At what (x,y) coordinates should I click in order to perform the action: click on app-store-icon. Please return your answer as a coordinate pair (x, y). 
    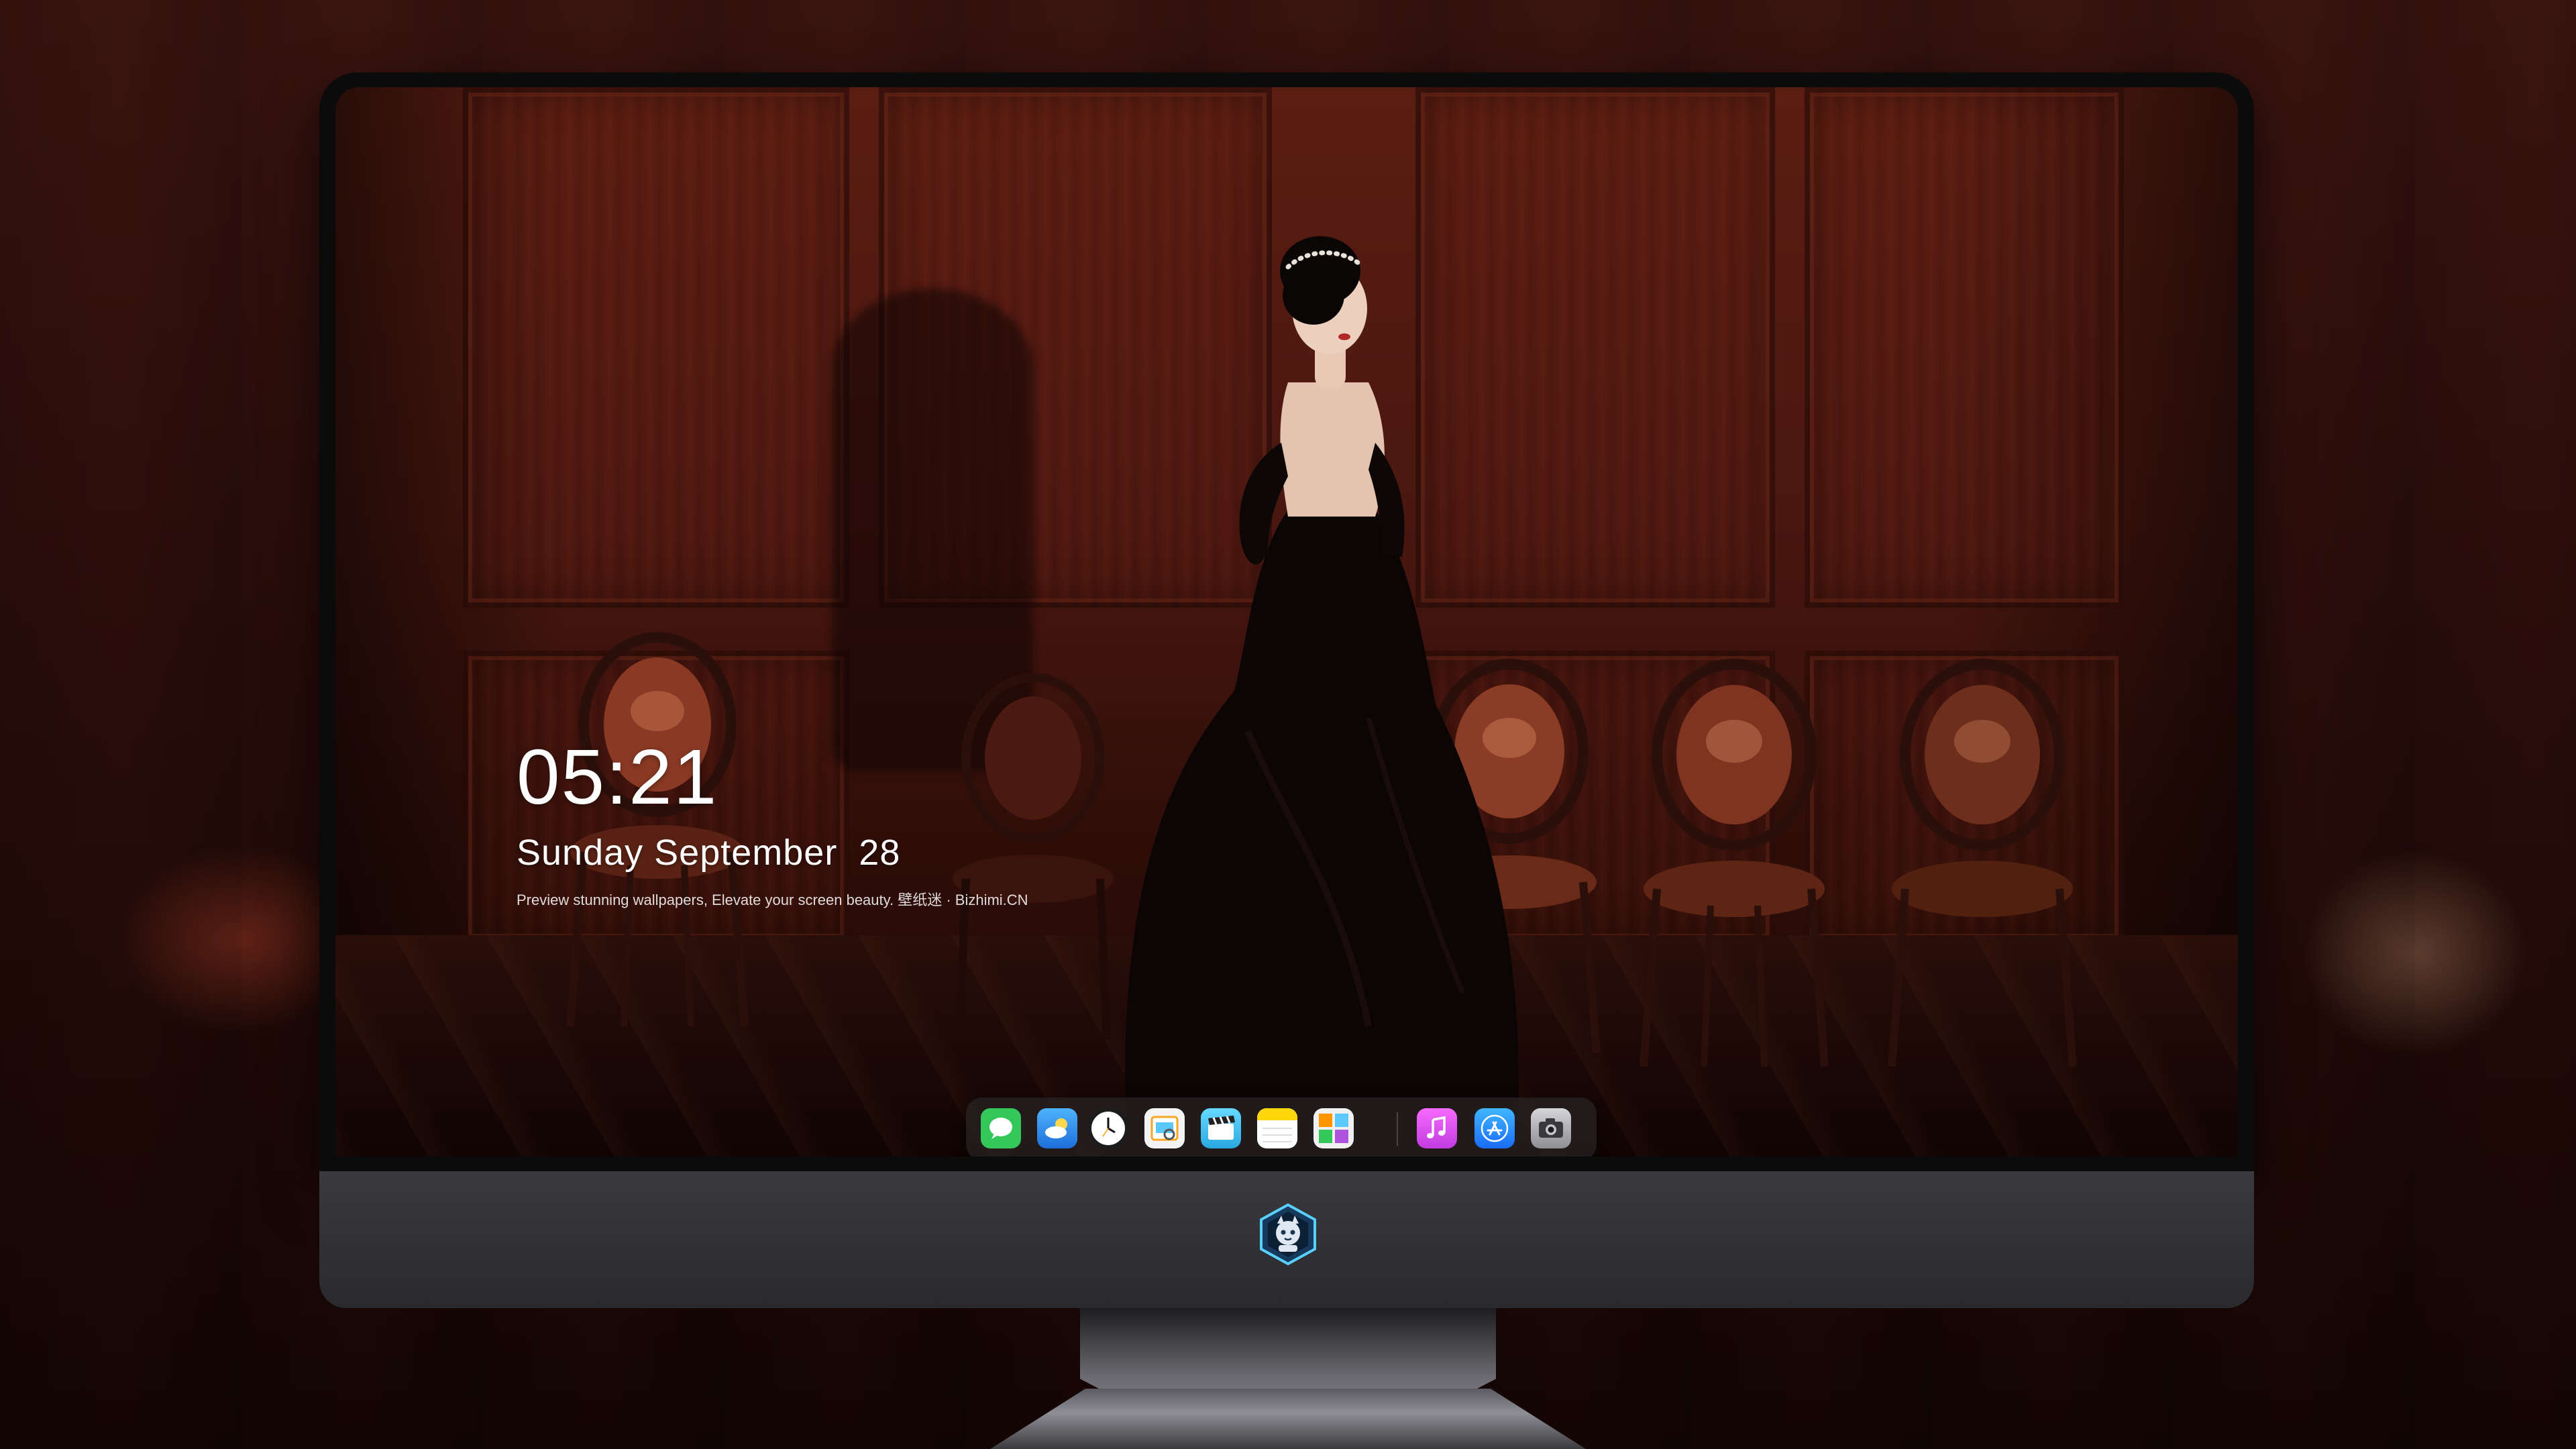
    Looking at the image, I should click on (1494, 1128).